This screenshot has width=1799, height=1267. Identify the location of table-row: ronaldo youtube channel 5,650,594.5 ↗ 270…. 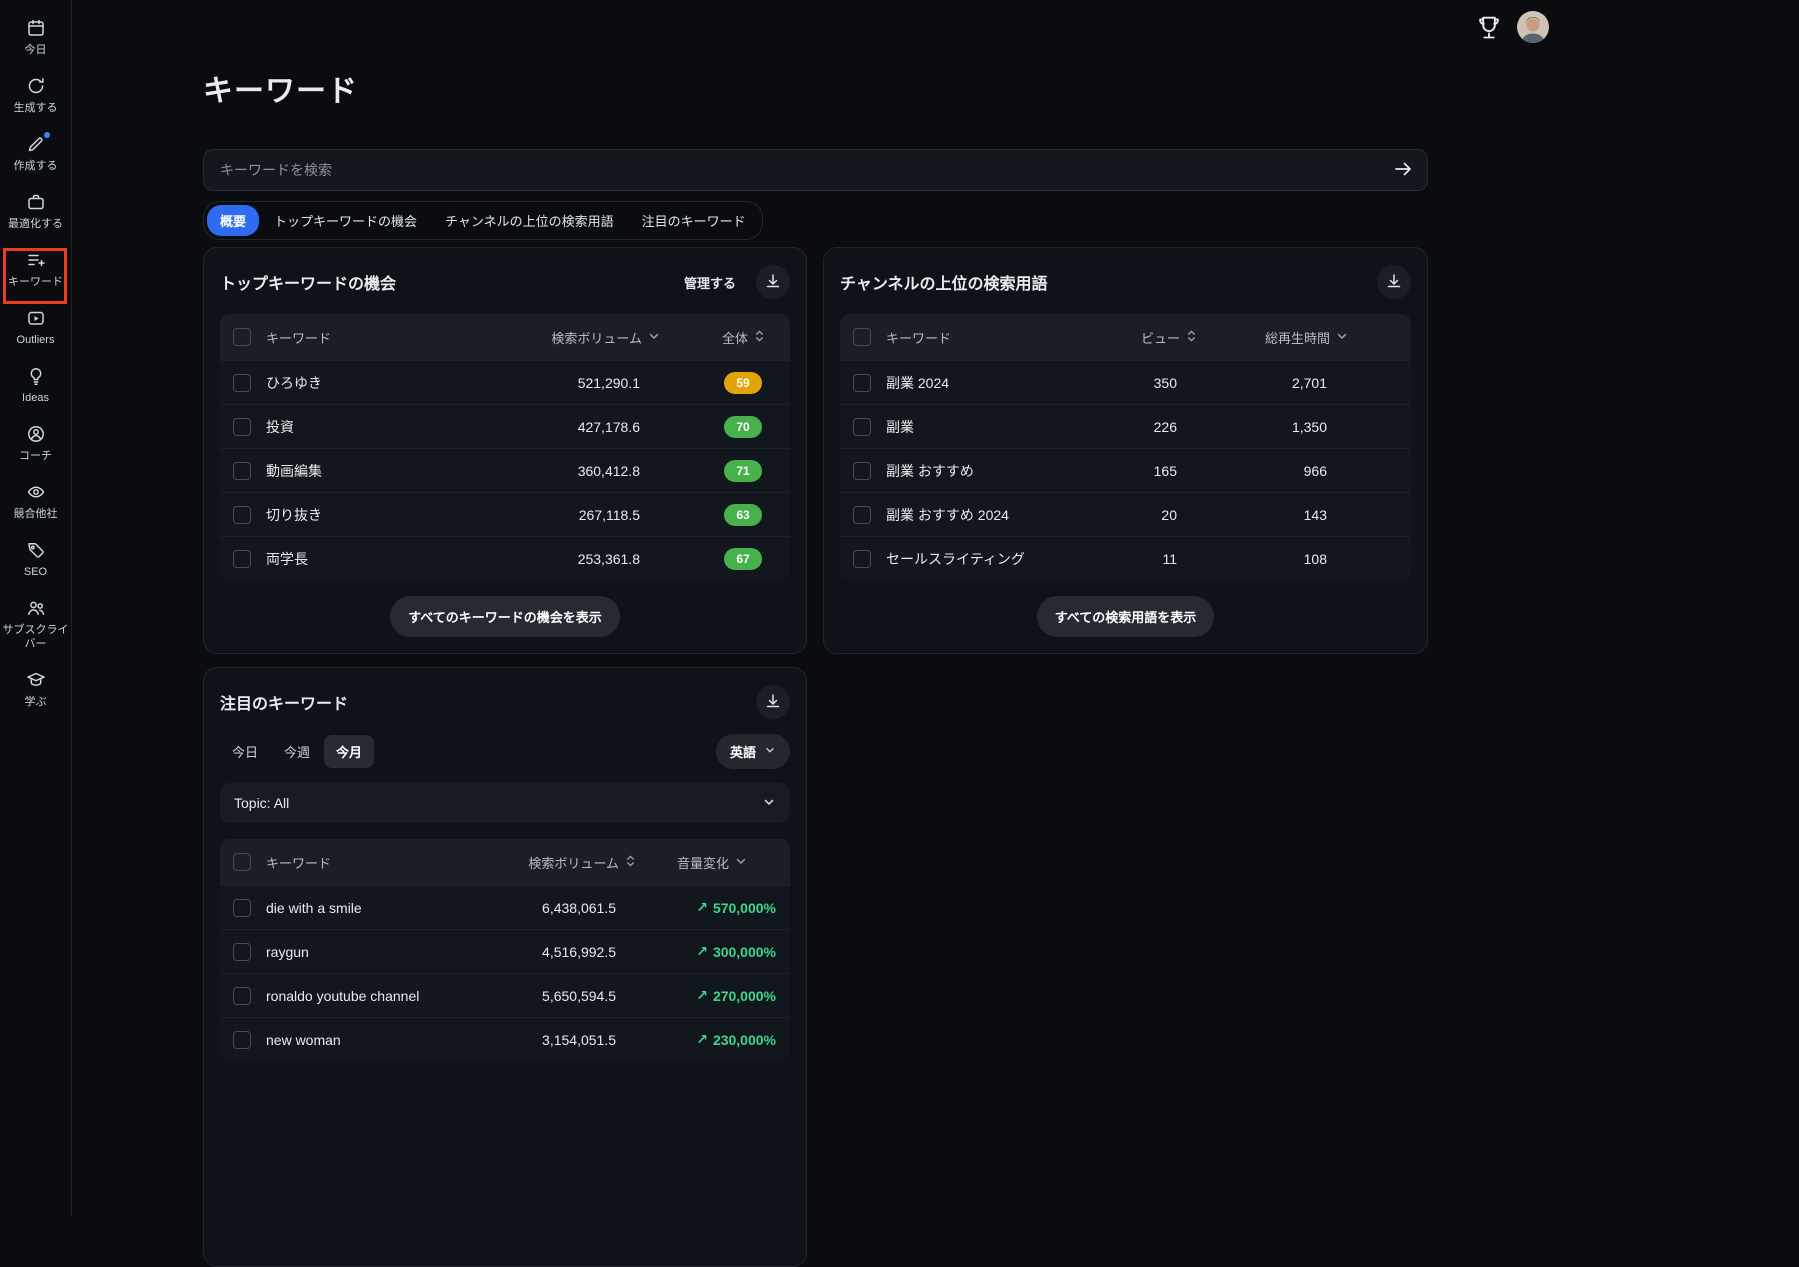
(505, 995).